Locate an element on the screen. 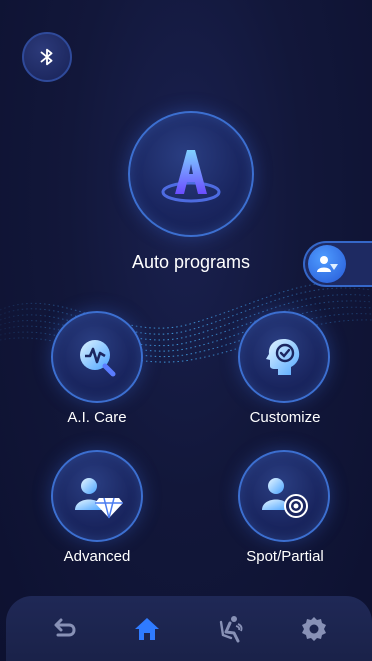 The image size is (372, 661). customize-icon is located at coordinates (283, 357).